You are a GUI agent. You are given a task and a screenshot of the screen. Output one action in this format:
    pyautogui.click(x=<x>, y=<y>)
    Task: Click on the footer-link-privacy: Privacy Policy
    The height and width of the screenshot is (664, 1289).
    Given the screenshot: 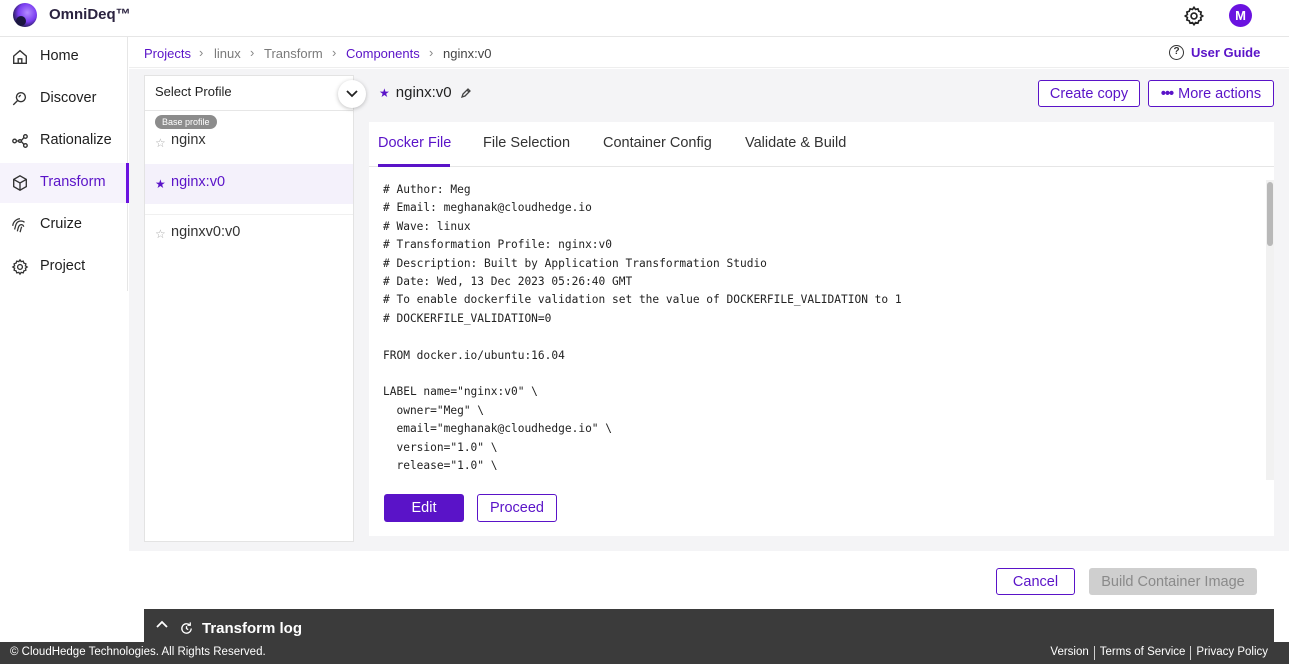 What is the action you would take?
    pyautogui.click(x=1232, y=653)
    